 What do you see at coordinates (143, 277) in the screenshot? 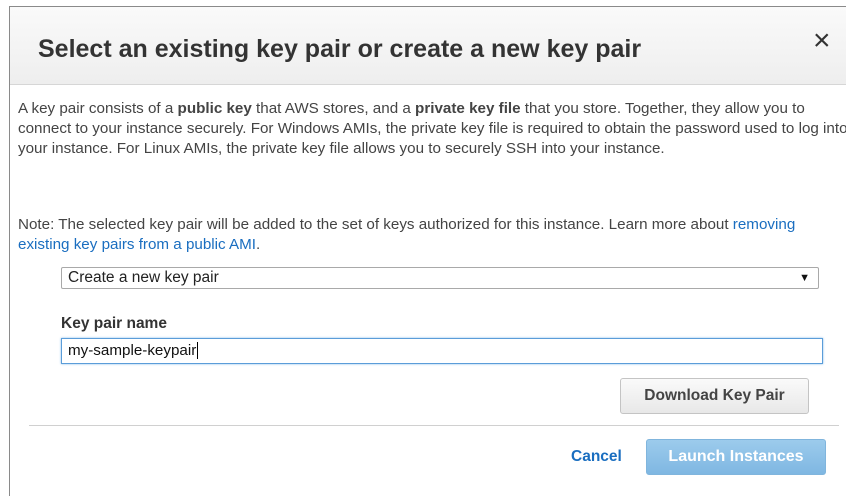
I see `key-pair-option-selected: Create a new key pair` at bounding box center [143, 277].